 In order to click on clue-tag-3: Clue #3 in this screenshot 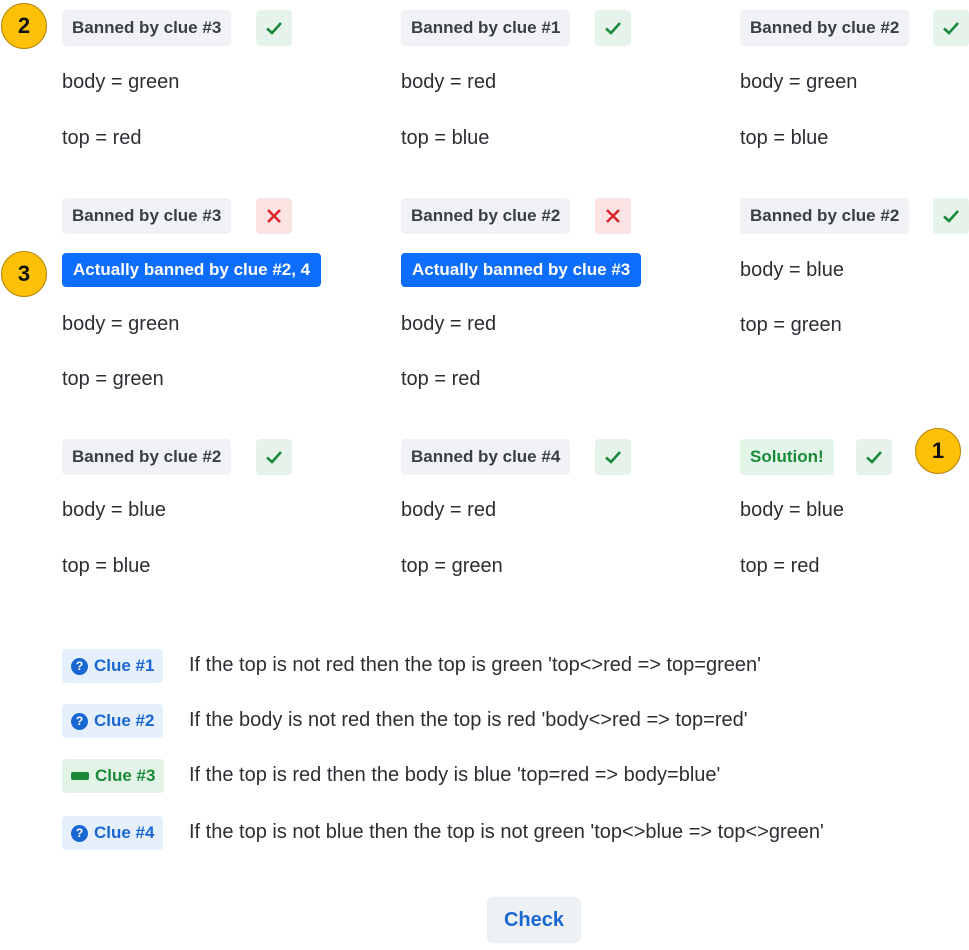, I will do `click(113, 776)`.